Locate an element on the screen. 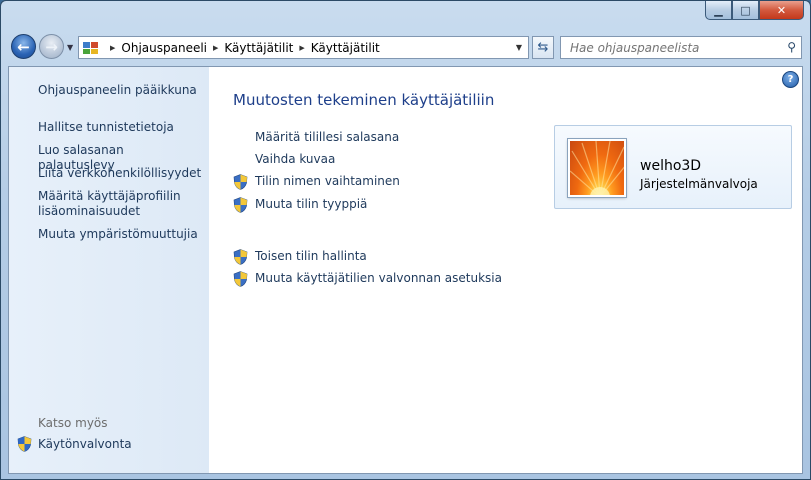  see-also-heading: Katso myös is located at coordinates (73, 423).